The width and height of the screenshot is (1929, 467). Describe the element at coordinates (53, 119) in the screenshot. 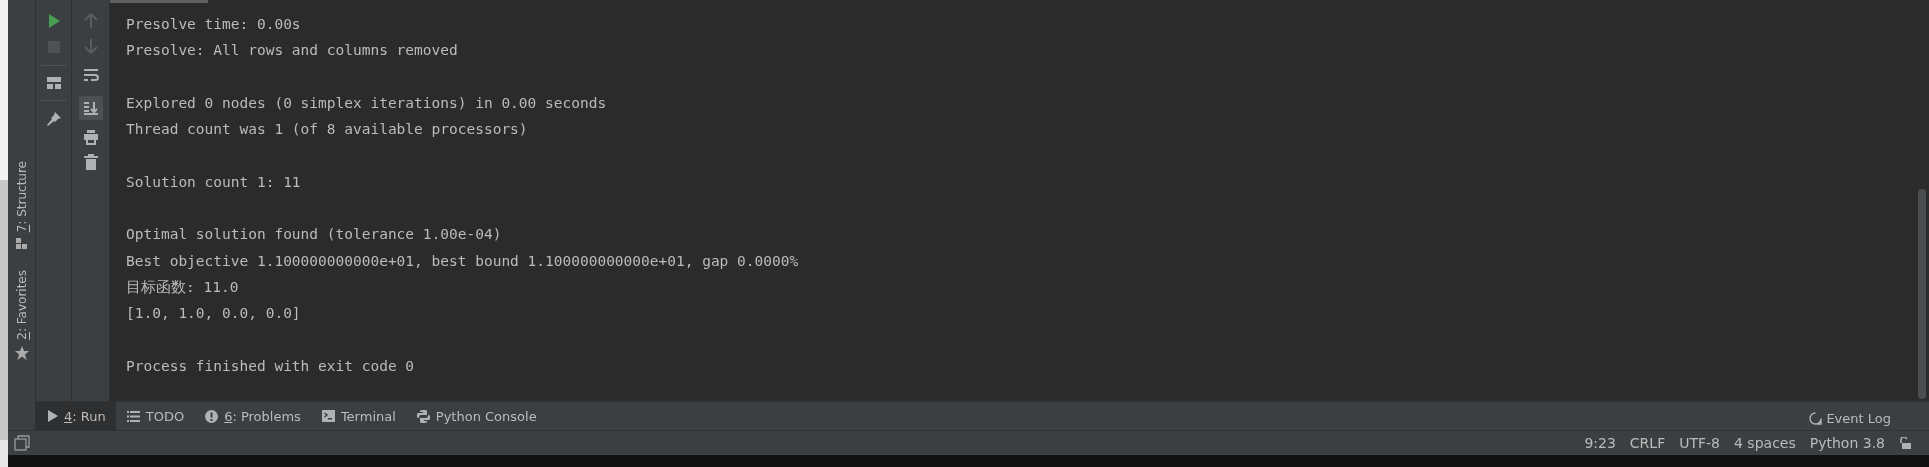

I see `pin-button` at that location.